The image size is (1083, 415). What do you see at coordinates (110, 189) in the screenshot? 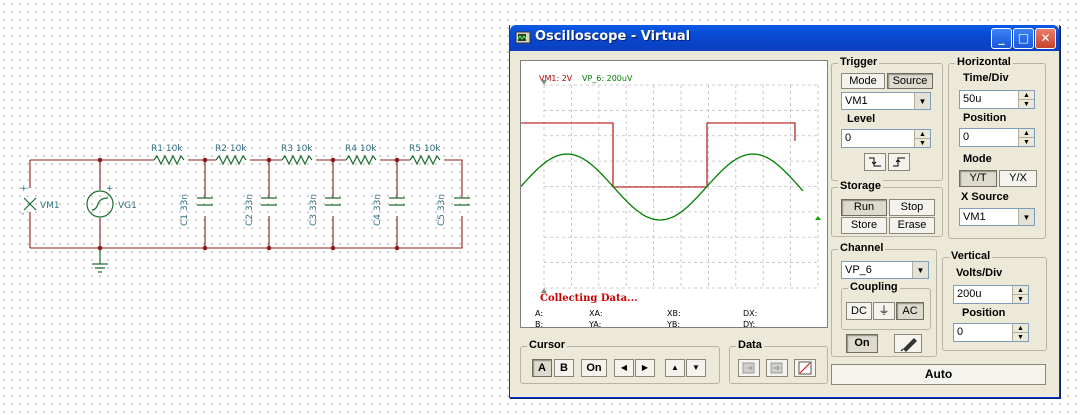
I see `generator-plus: +` at bounding box center [110, 189].